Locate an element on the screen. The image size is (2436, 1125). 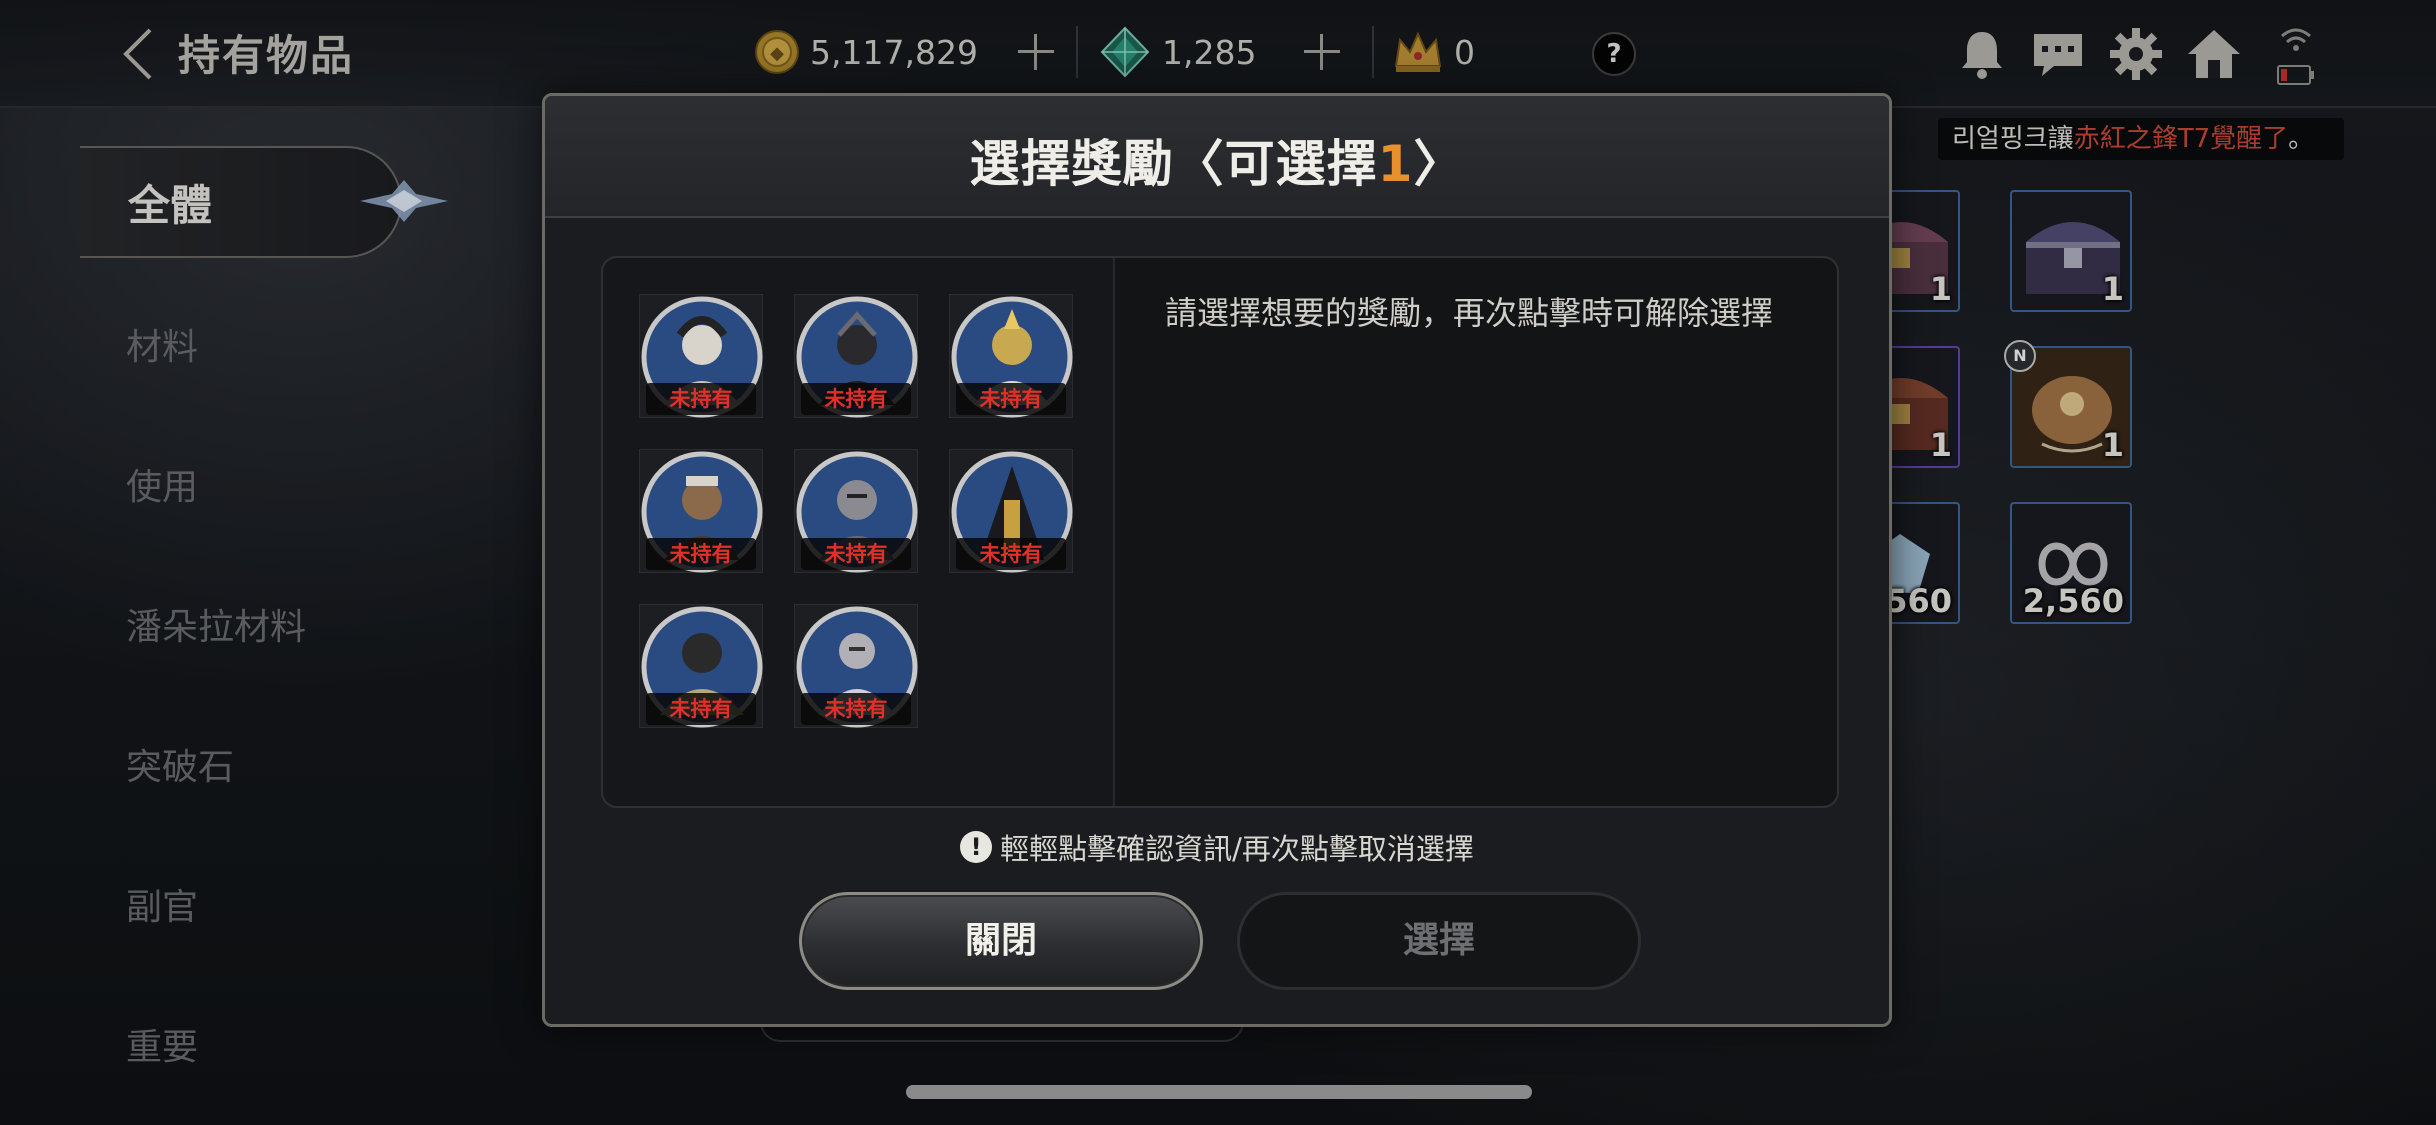
reward-card-black-mage: 未持有 is located at coordinates (1011, 511).